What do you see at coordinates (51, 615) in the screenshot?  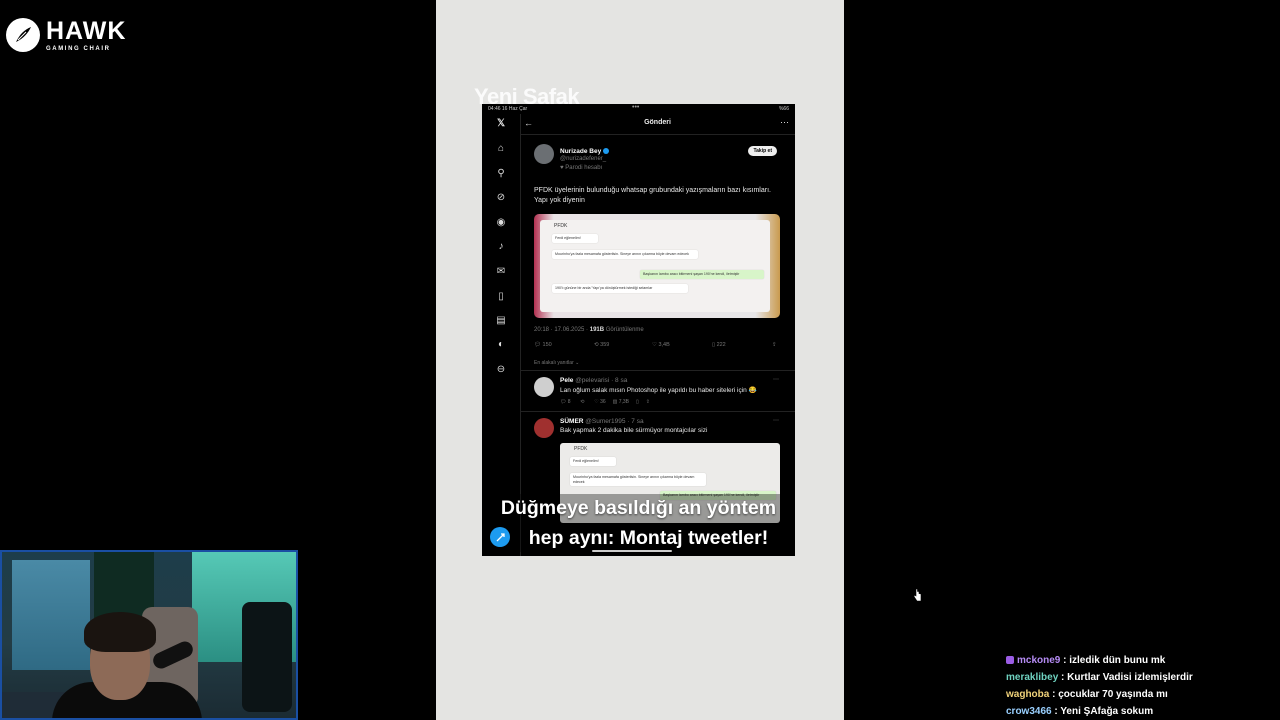 I see `webcam-background` at bounding box center [51, 615].